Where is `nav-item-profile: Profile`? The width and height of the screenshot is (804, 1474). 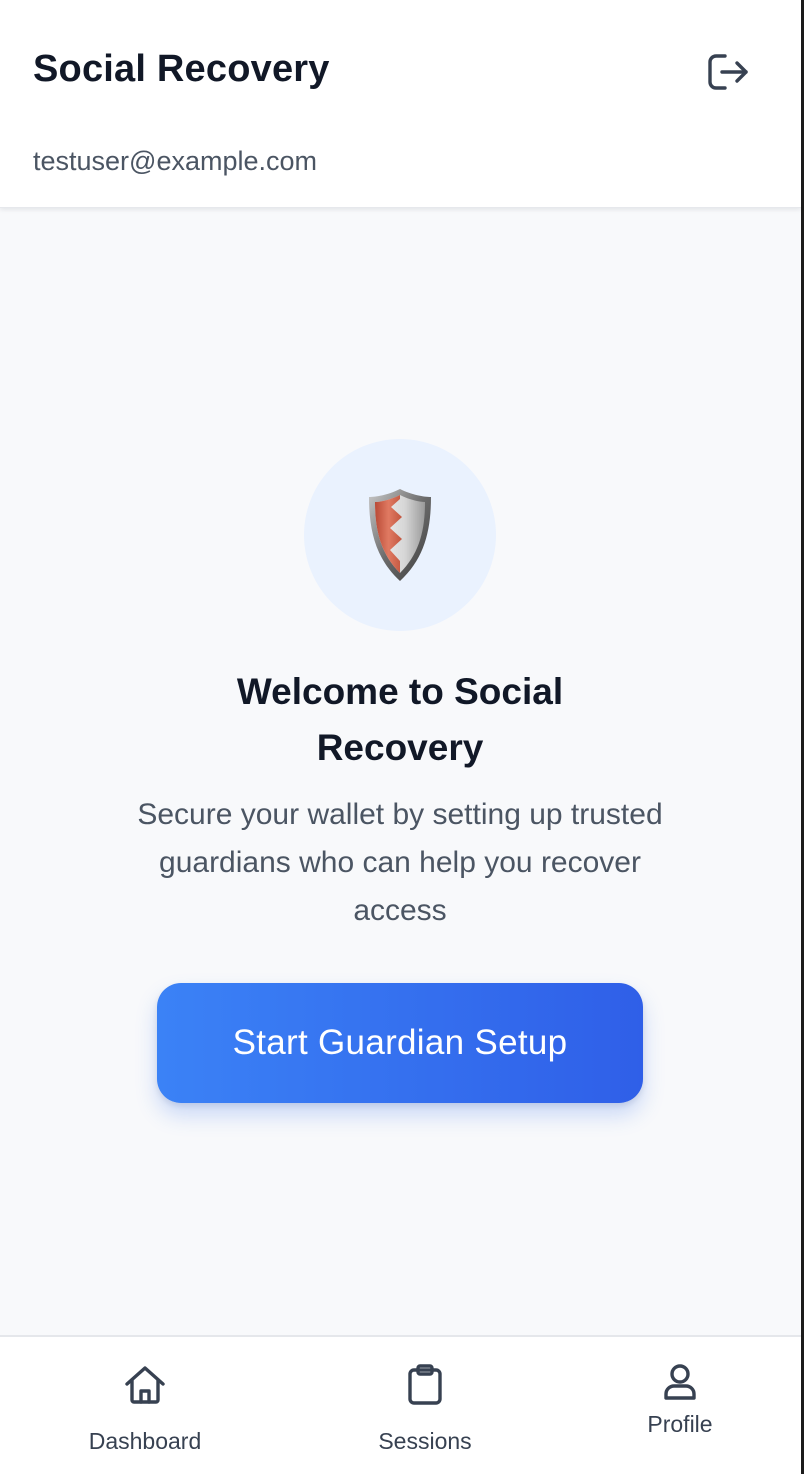 nav-item-profile: Profile is located at coordinates (680, 1400).